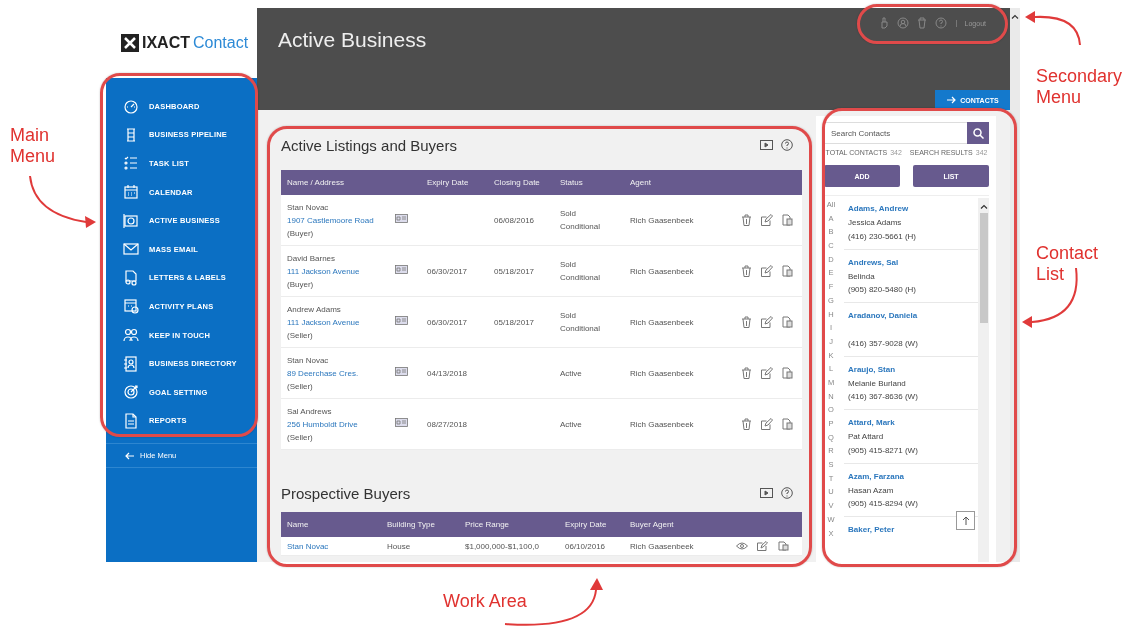 The image size is (1141, 630). What do you see at coordinates (131, 420) in the screenshot?
I see `report-icon` at bounding box center [131, 420].